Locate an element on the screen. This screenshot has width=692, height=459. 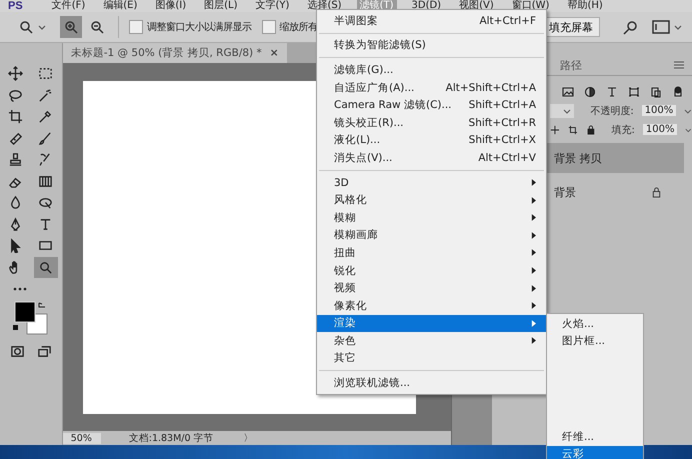
app-logo: PS is located at coordinates (15, 6).